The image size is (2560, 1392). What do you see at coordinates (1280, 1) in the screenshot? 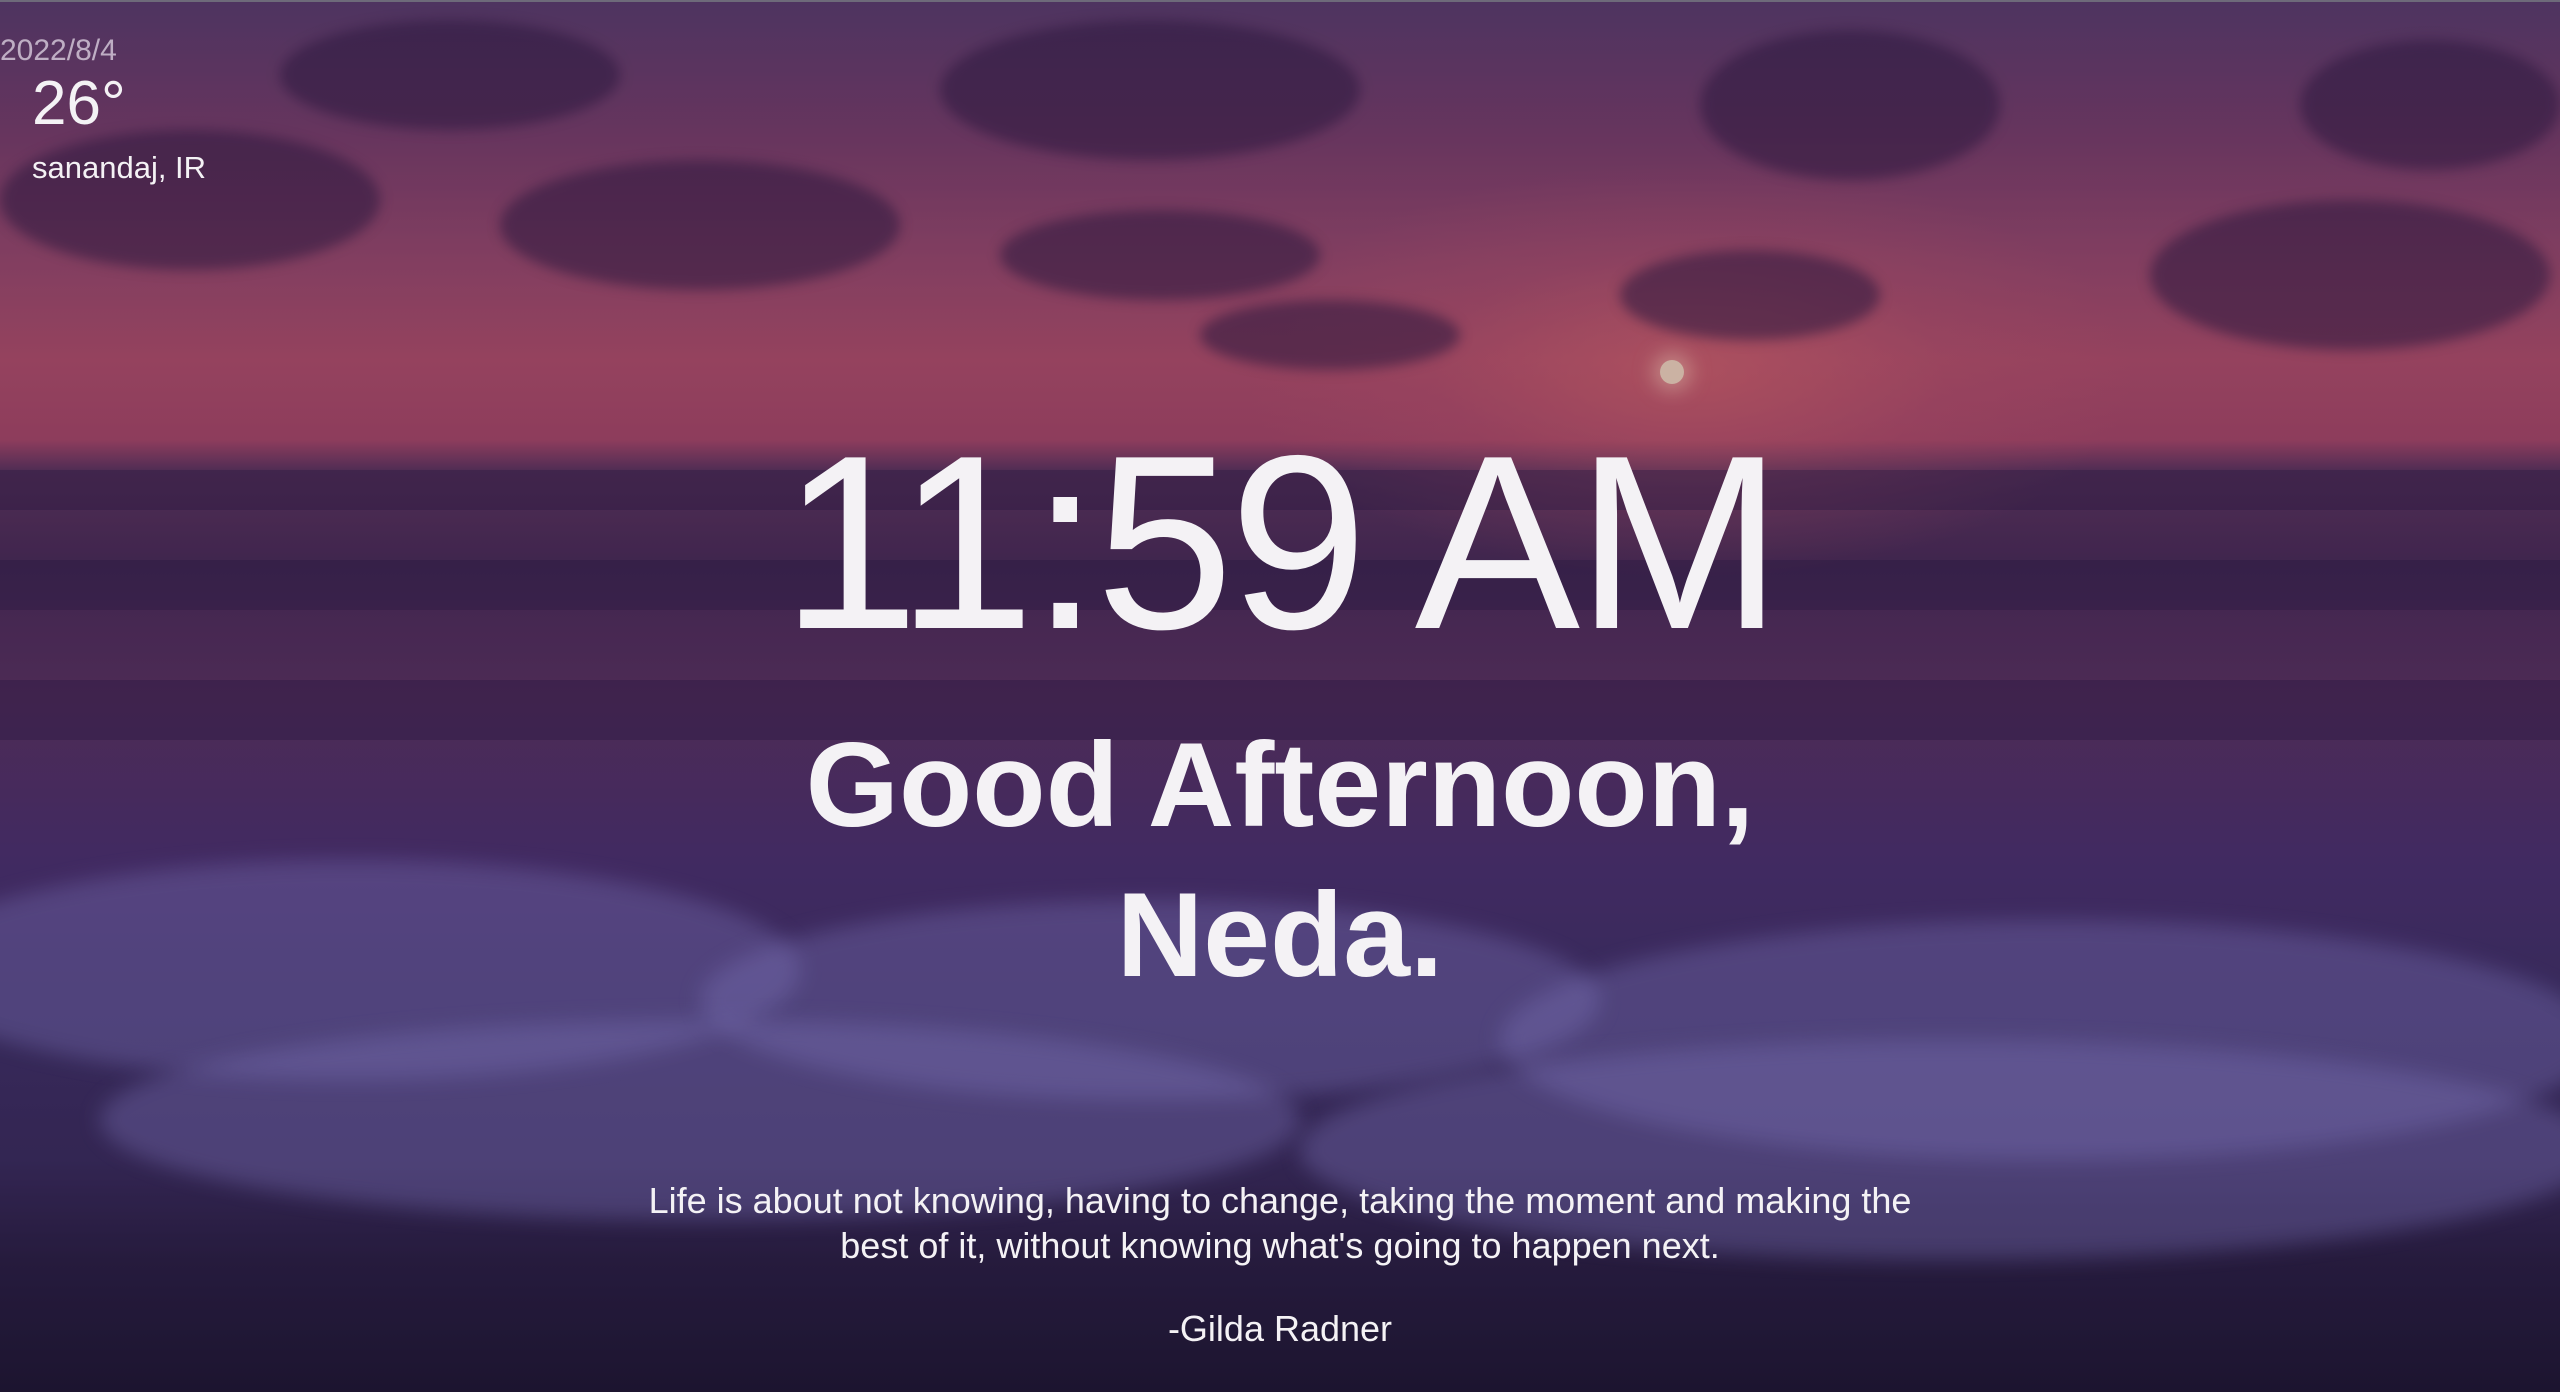
I see `window-top-border` at bounding box center [1280, 1].